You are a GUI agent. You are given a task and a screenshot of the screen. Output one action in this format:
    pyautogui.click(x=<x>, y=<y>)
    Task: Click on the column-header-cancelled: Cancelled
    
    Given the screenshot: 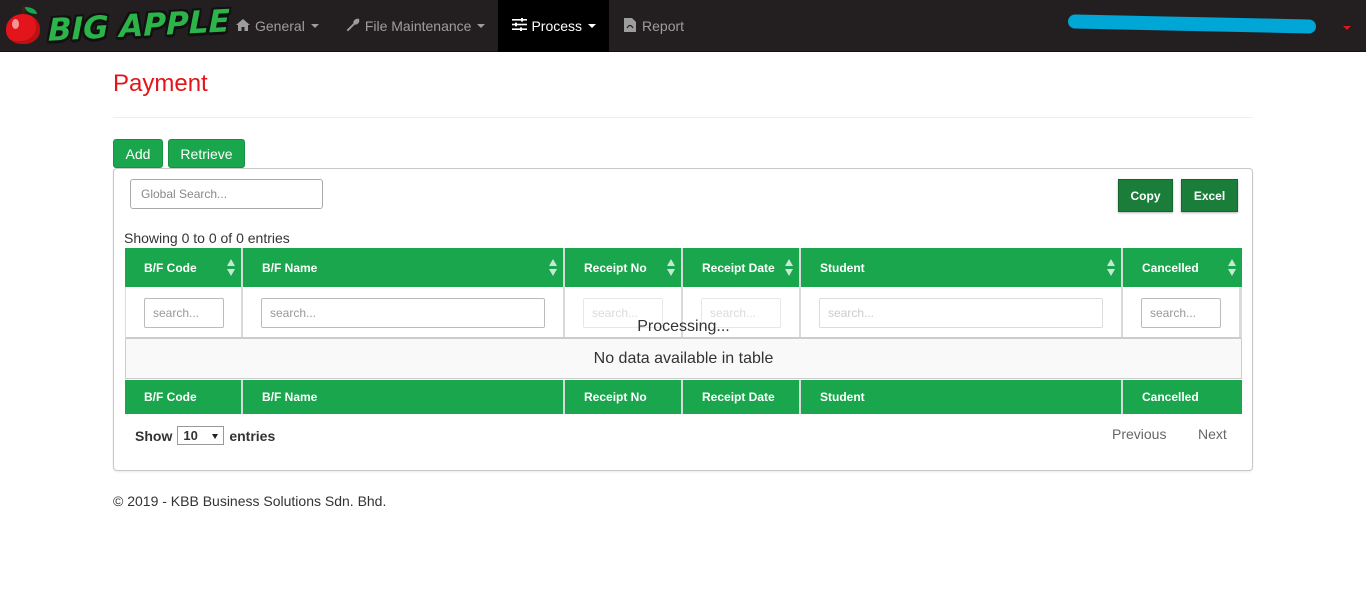 What is the action you would take?
    pyautogui.click(x=1182, y=267)
    